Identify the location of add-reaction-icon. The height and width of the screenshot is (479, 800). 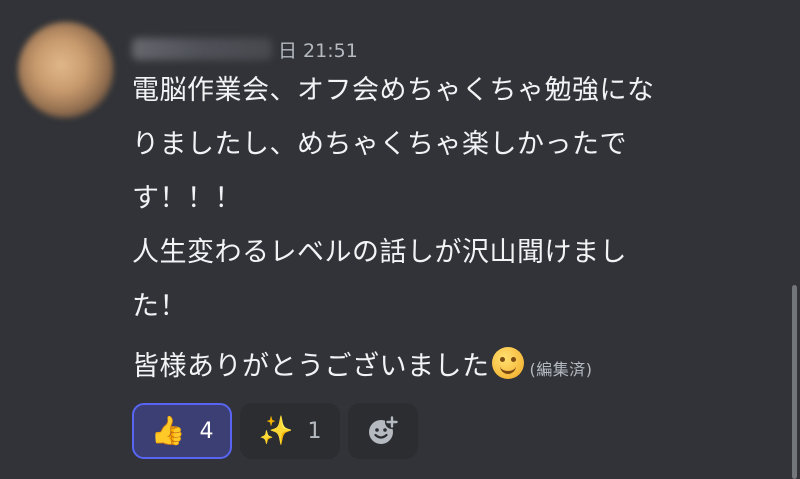
(384, 429).